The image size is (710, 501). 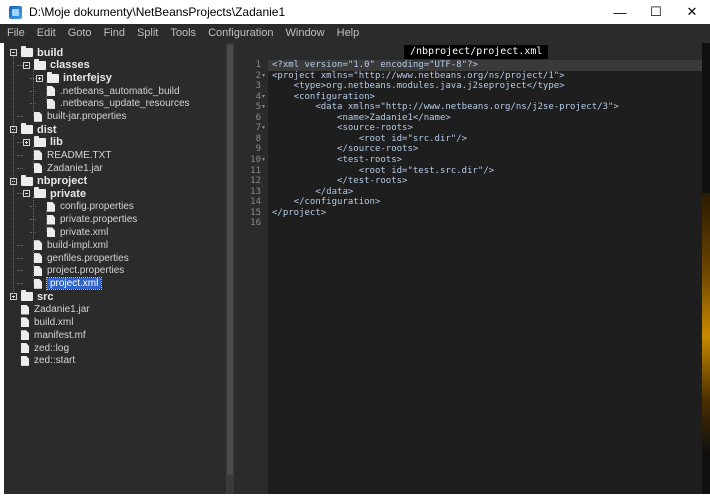 I want to click on tree-file: .netbeans_update_resources, so click(x=113, y=103).